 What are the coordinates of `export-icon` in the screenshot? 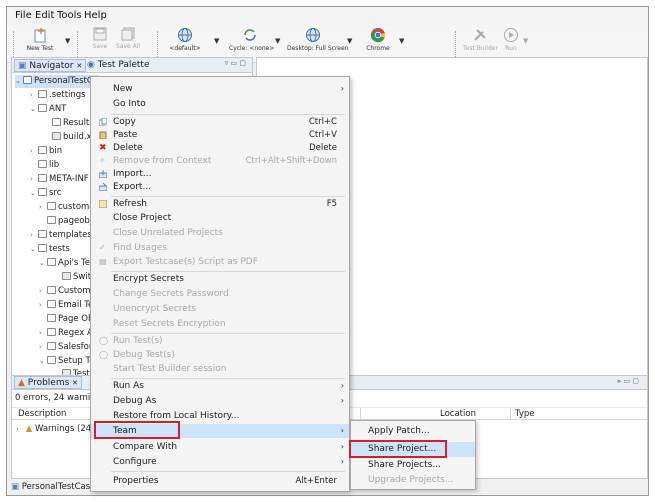 It's located at (103, 187).